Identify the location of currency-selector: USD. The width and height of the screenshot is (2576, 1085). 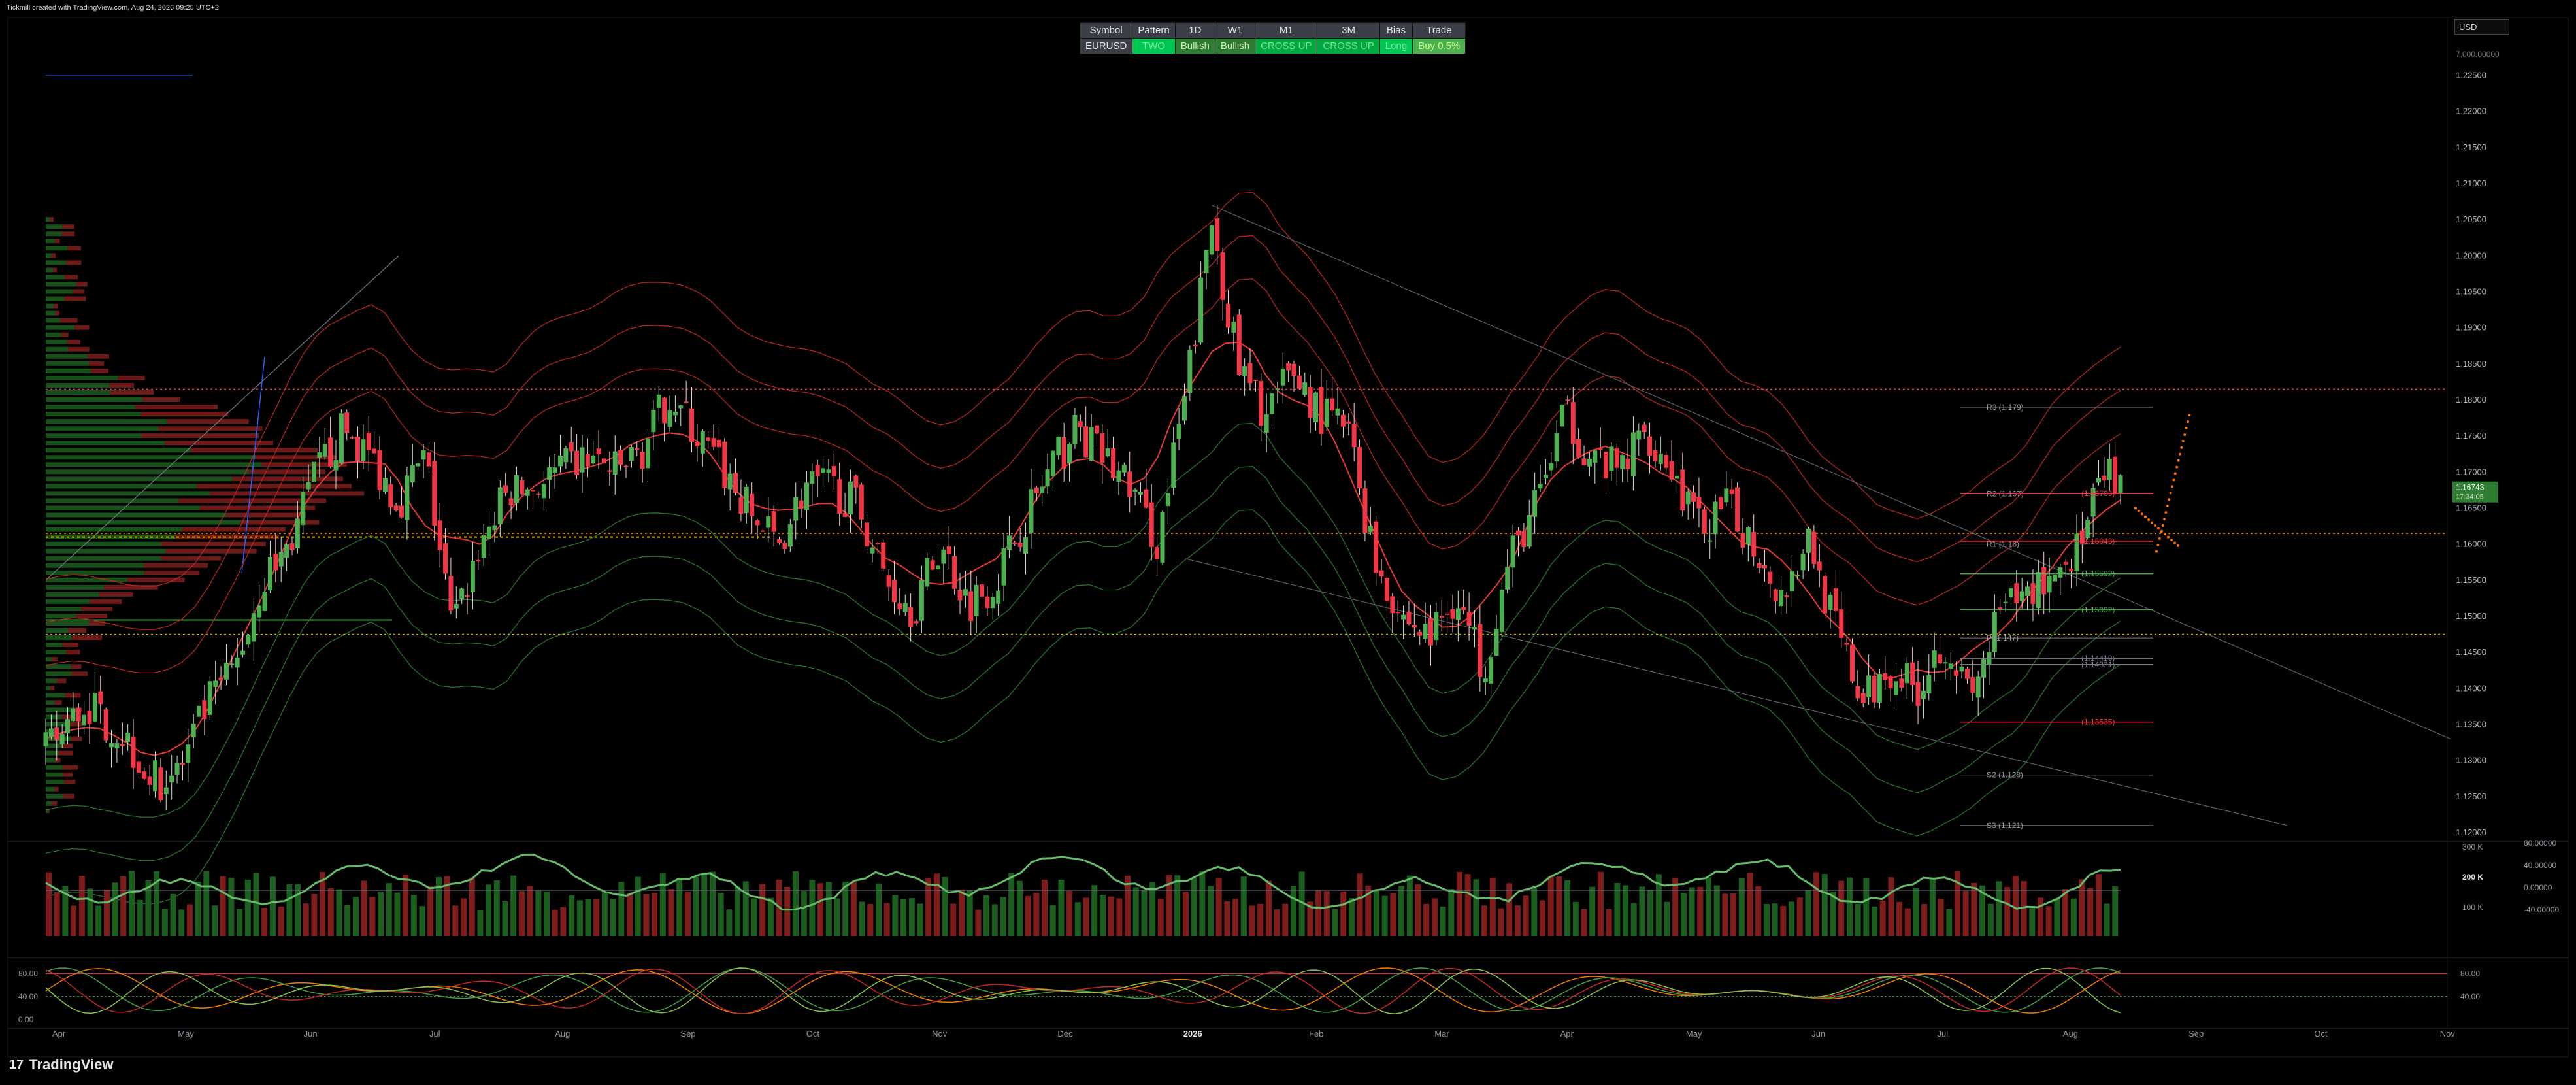
(2481, 27).